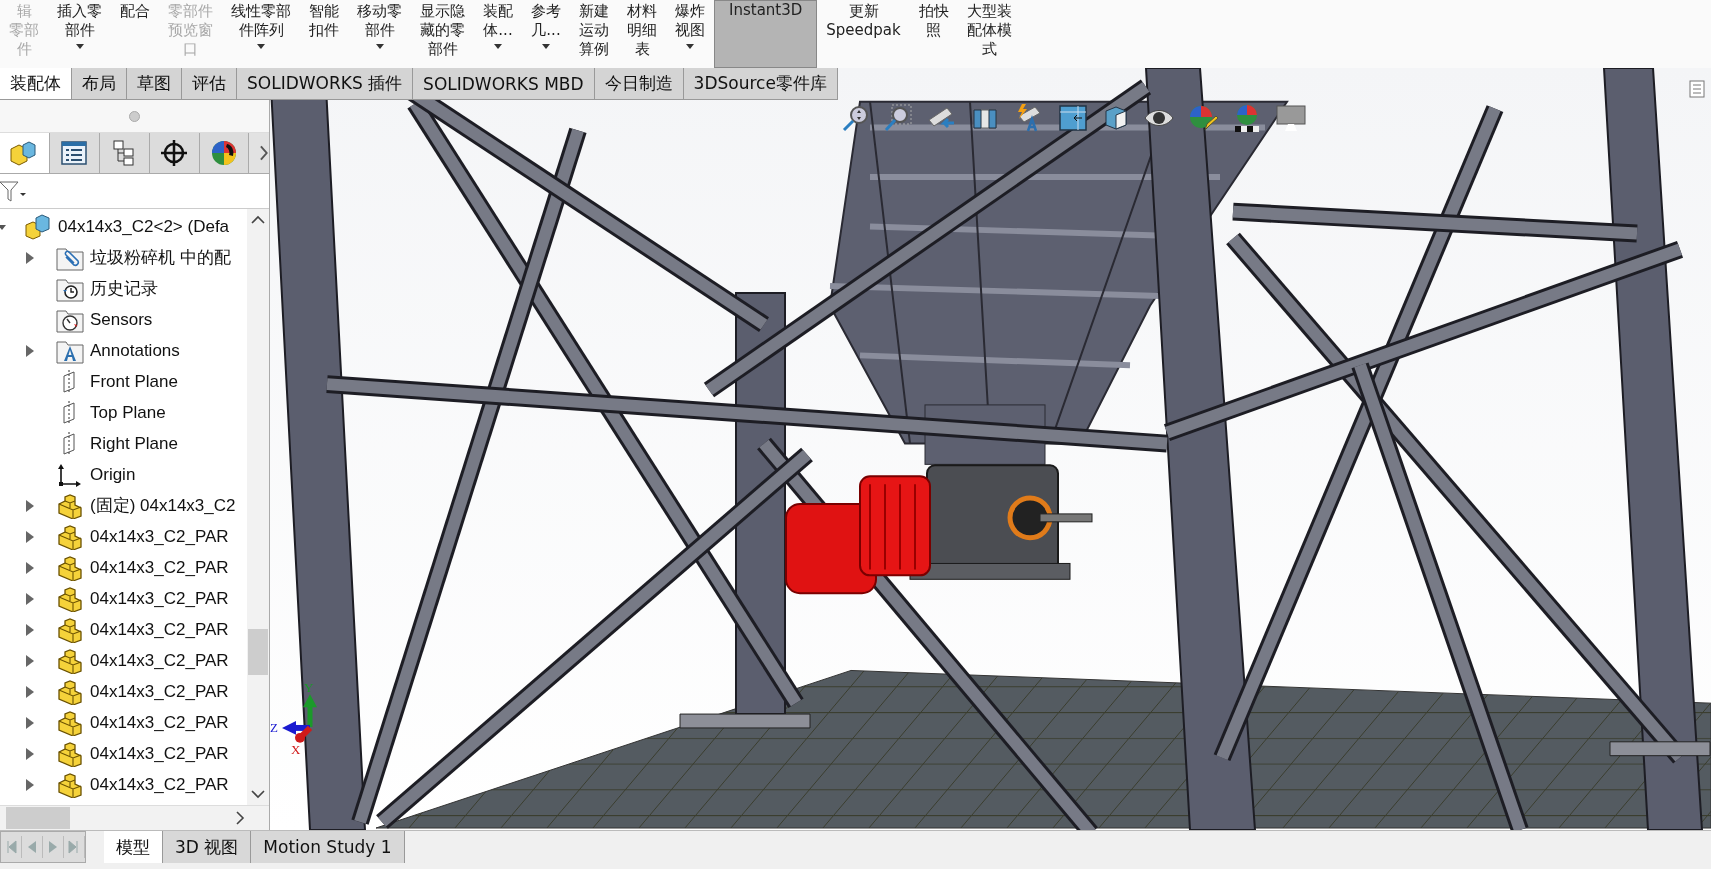 The height and width of the screenshot is (869, 1711). What do you see at coordinates (144, 226) in the screenshot?
I see `tree-item: 04x14x3_C2<2> (Defa` at bounding box center [144, 226].